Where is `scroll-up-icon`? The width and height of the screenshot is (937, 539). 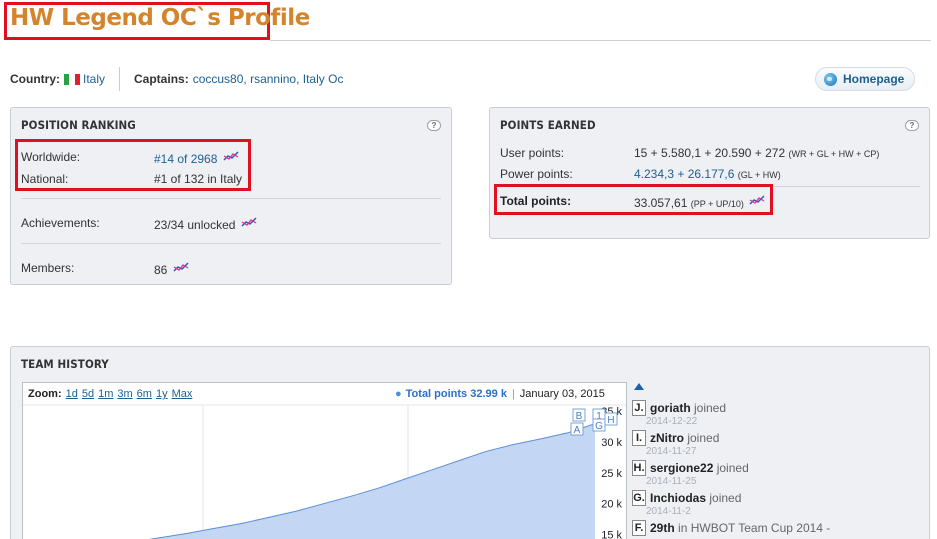 scroll-up-icon is located at coordinates (639, 386).